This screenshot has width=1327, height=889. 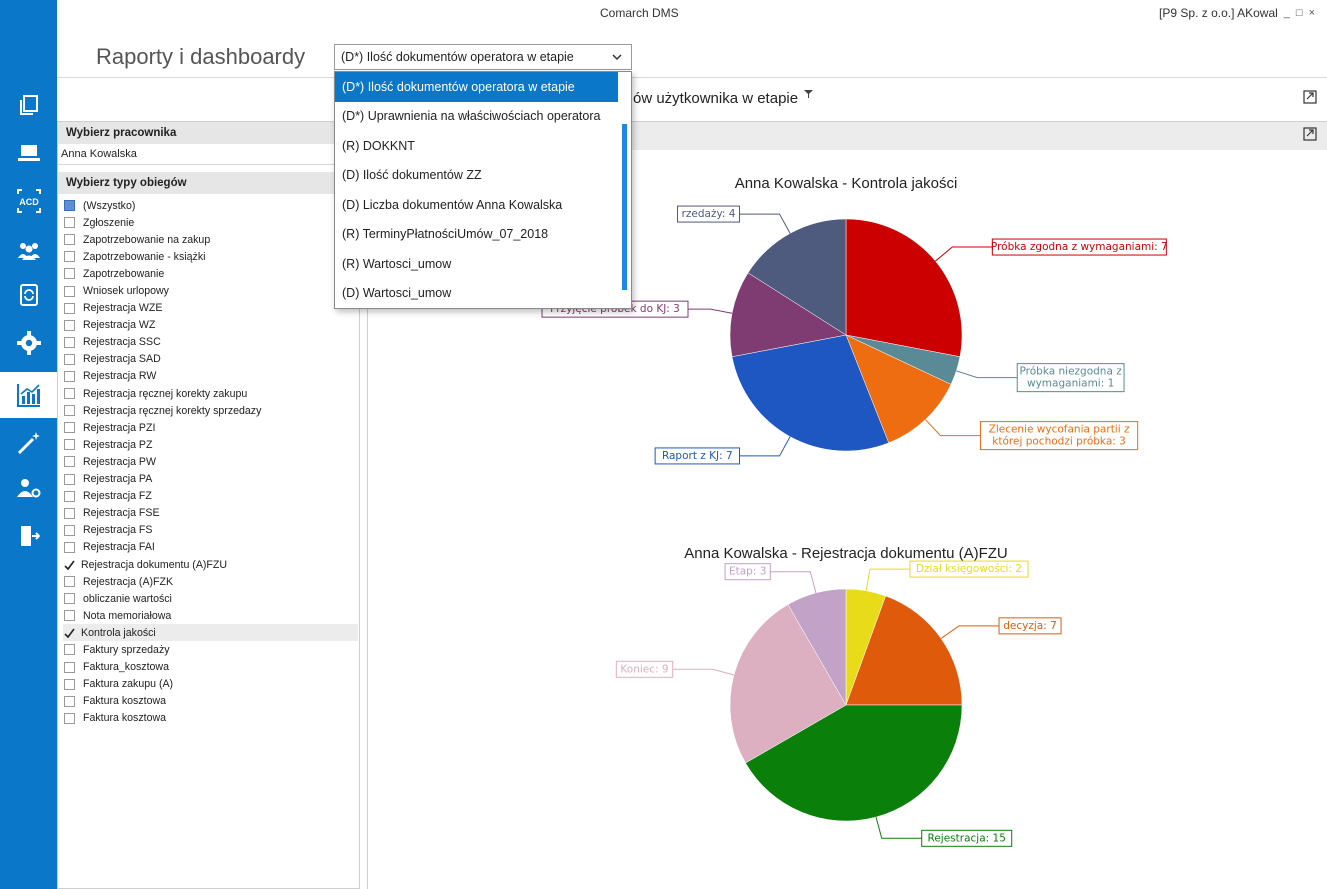 I want to click on dropdown-option: (R) DOKKNT, so click(x=483, y=146).